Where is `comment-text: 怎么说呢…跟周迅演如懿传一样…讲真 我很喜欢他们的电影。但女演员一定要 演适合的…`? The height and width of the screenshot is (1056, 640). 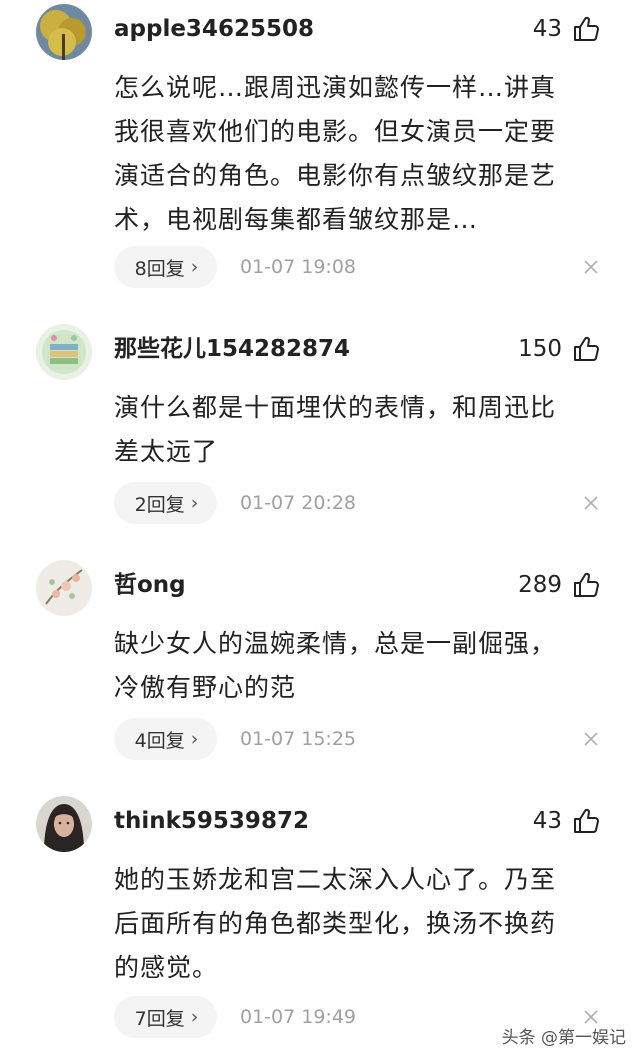
comment-text: 怎么说呢…跟周迅演如懿传一样…讲真 我很喜欢他们的电影。但女演员一定要 演适合的… is located at coordinates (335, 153).